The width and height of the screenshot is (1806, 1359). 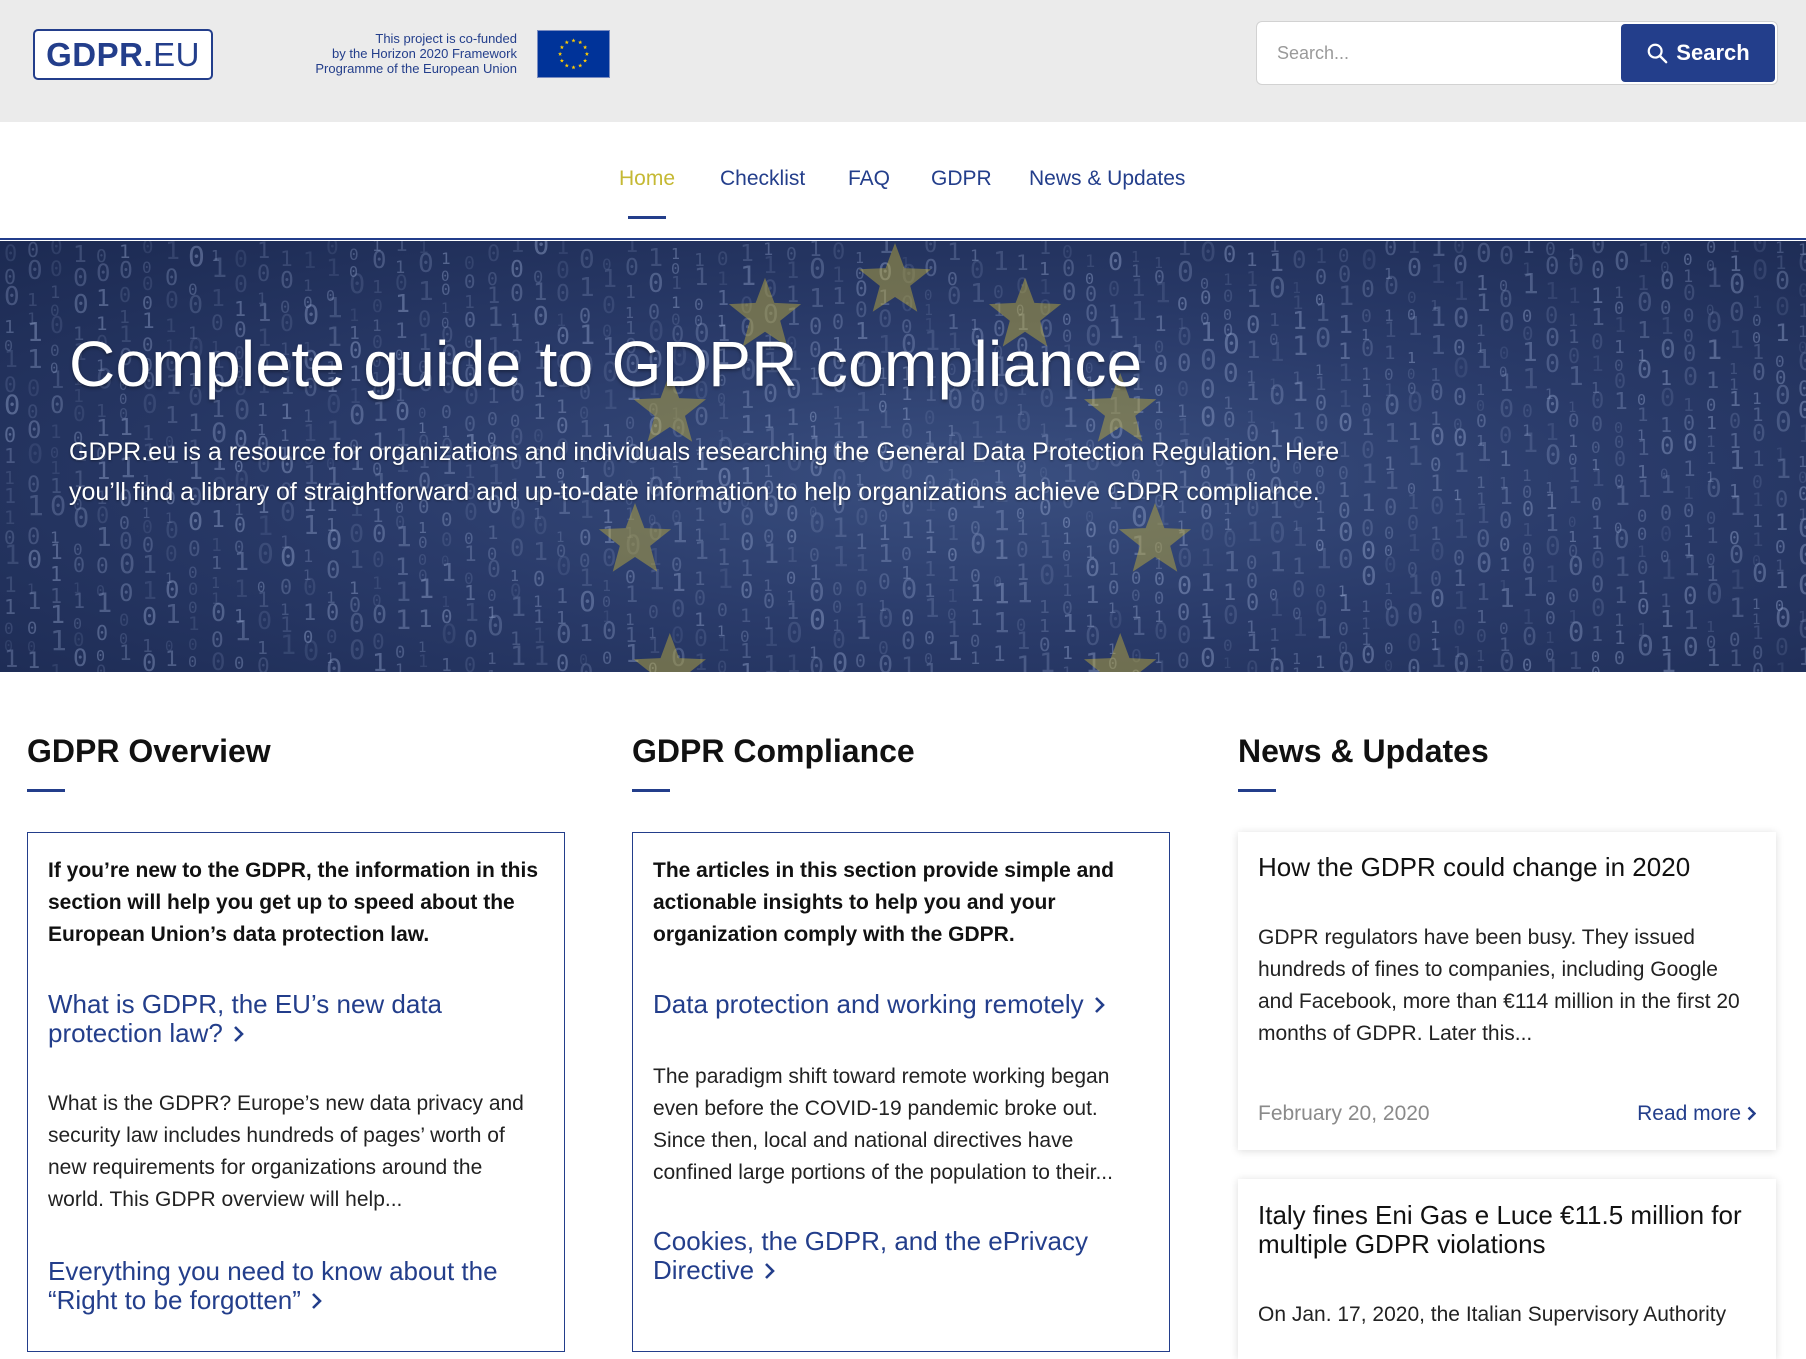 What do you see at coordinates (1508, 867) in the screenshot?
I see `news-item-1-title: How the GDPR could change in 2020` at bounding box center [1508, 867].